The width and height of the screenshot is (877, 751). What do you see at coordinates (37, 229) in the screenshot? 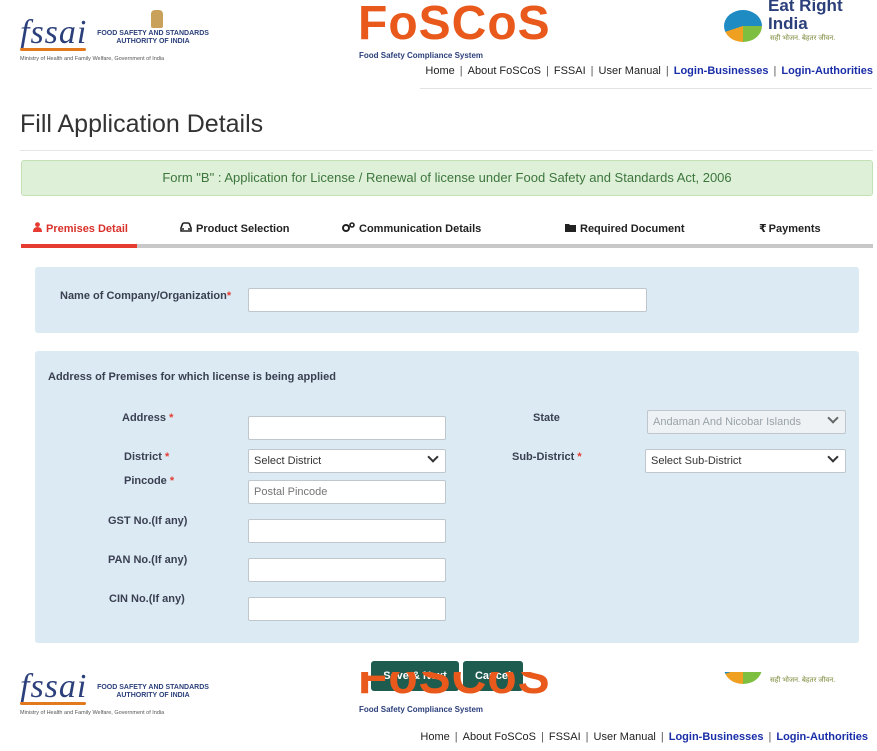
I see `user-icon` at bounding box center [37, 229].